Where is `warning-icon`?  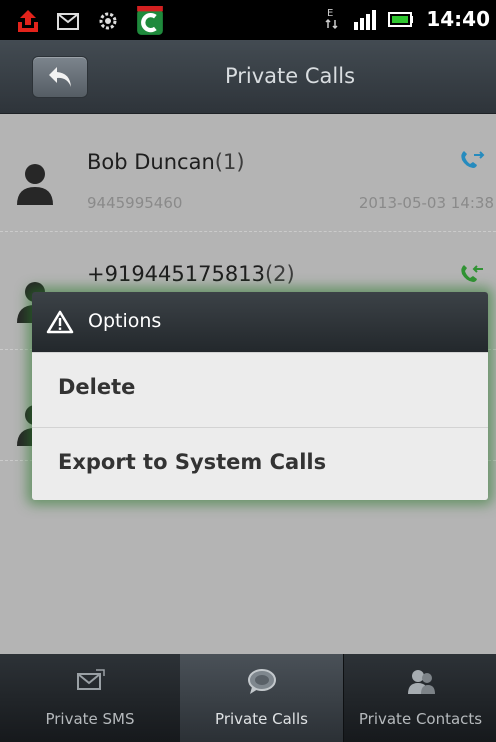
warning-icon is located at coordinates (60, 322).